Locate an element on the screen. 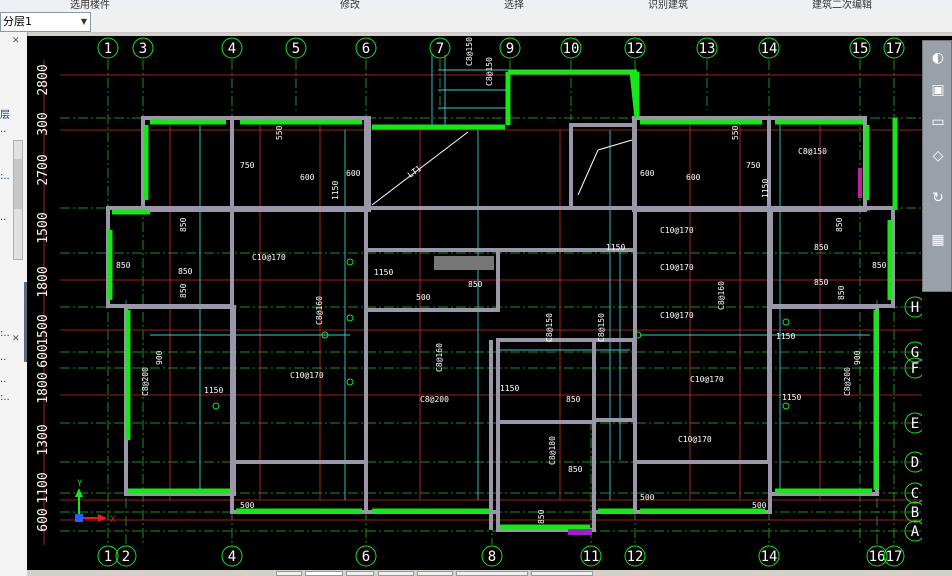 Image resolution: width=952 pixels, height=576 pixels. rebar-label: C8@200 is located at coordinates (145, 381).